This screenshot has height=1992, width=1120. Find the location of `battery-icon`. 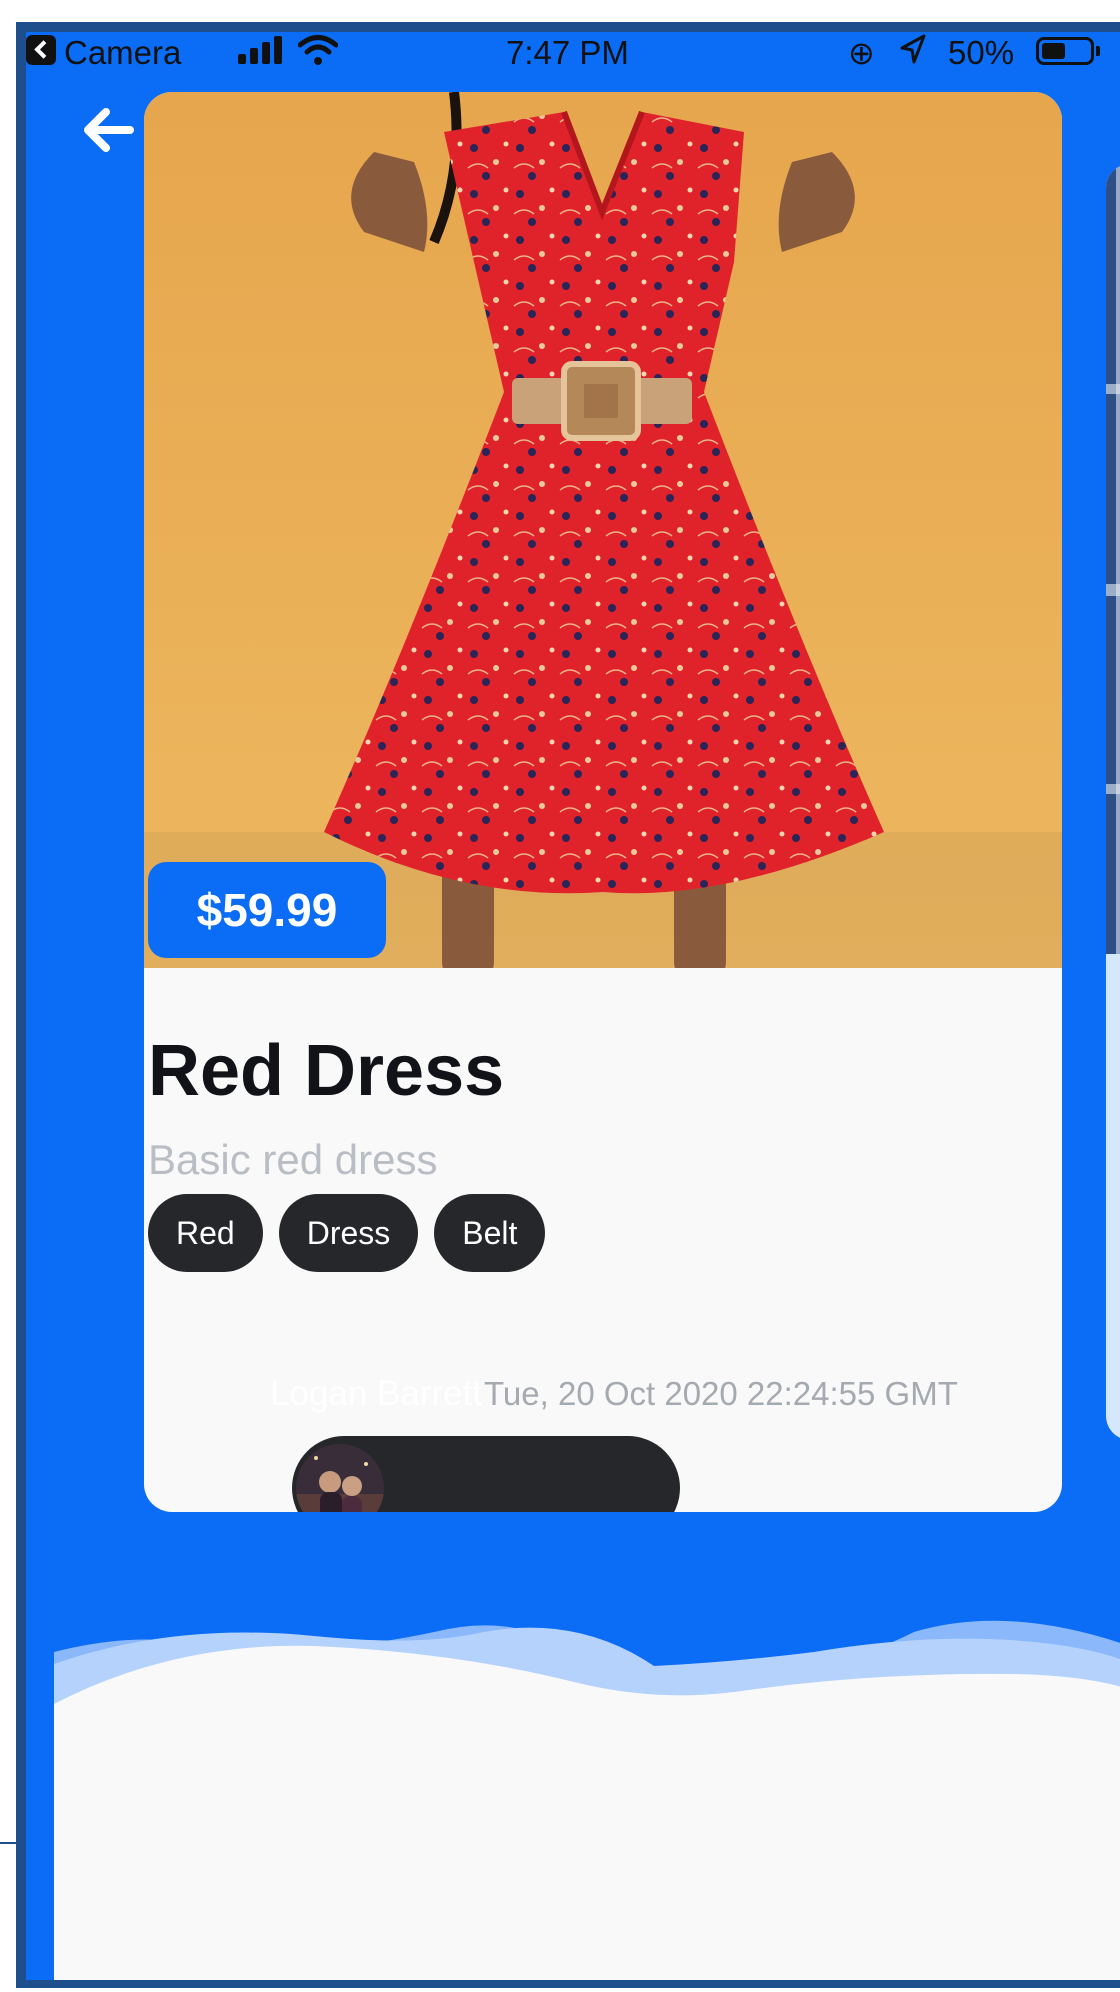

battery-icon is located at coordinates (1065, 51).